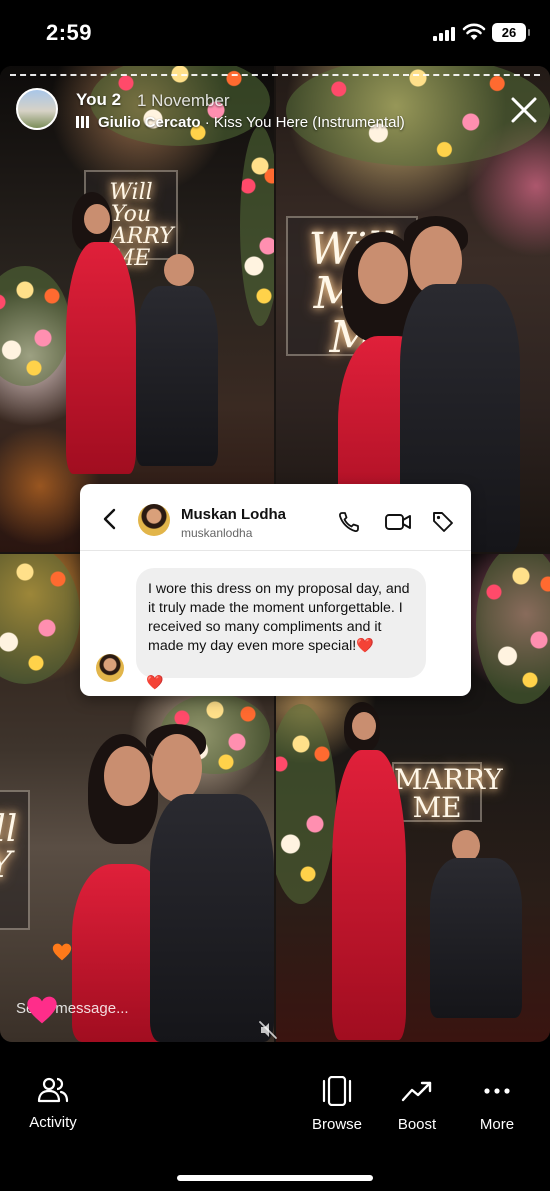 The width and height of the screenshot is (550, 1191). Describe the element at coordinates (443, 522) in the screenshot. I see `tag-icon` at that location.